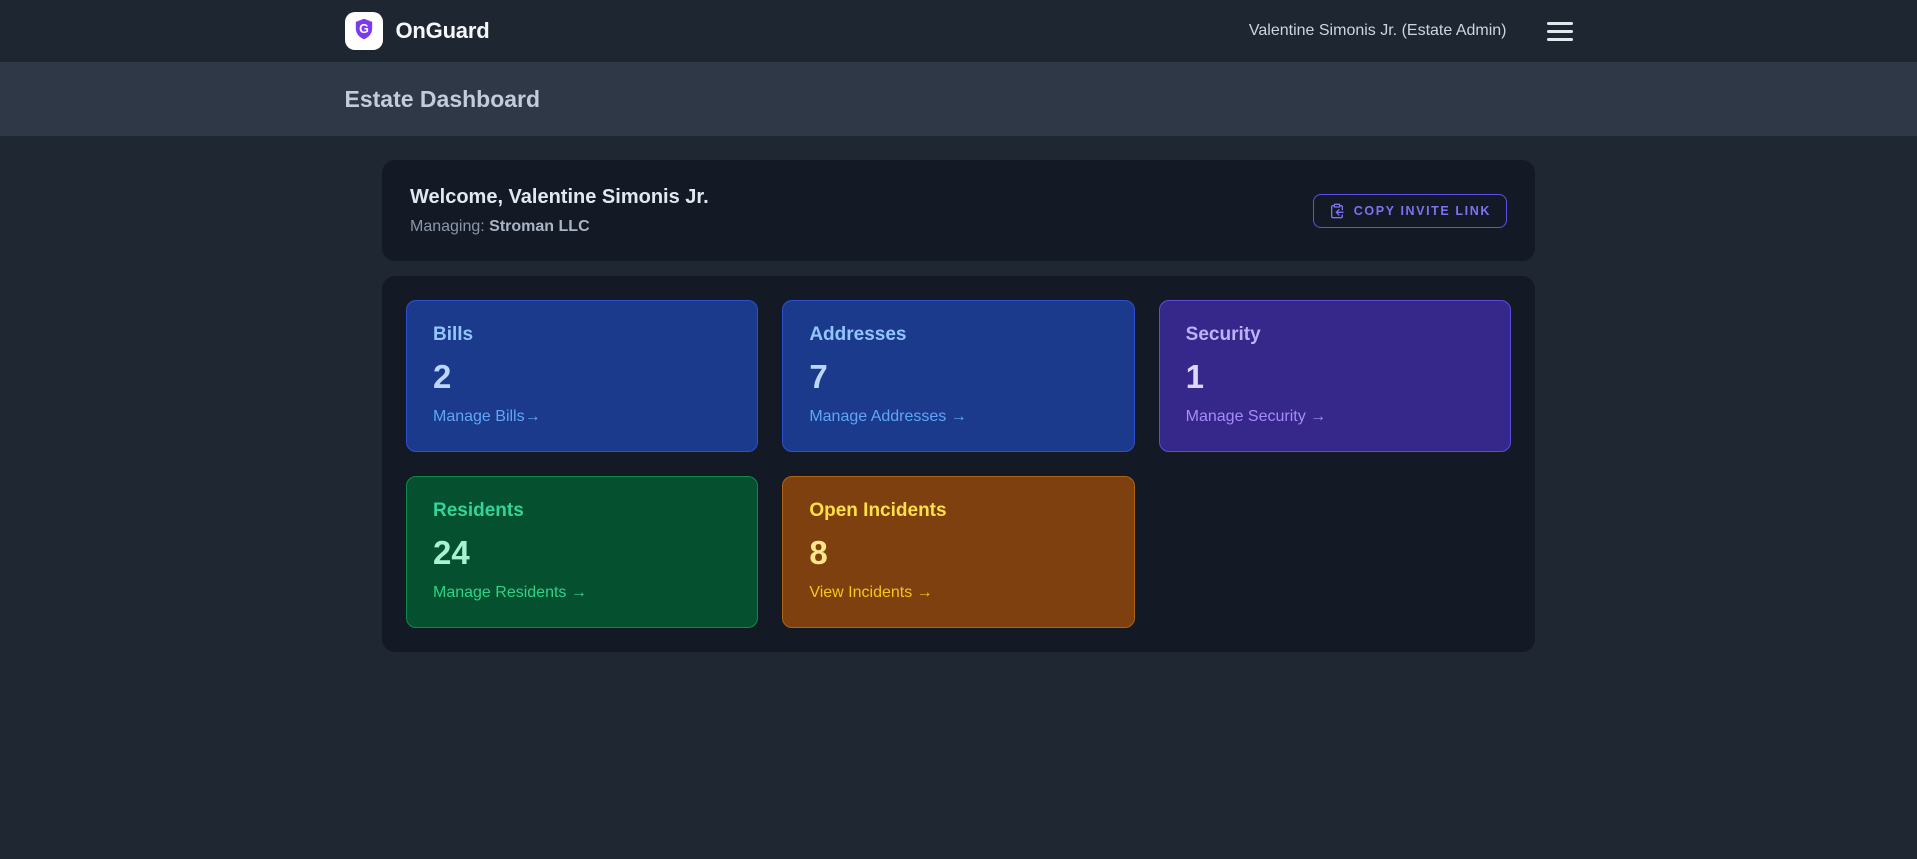 Image resolution: width=1917 pixels, height=859 pixels. What do you see at coordinates (453, 334) in the screenshot?
I see `stat-title: Bills` at bounding box center [453, 334].